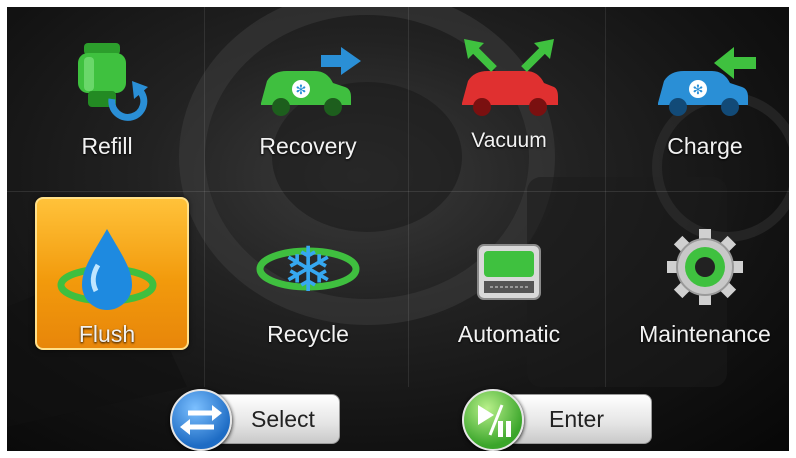  I want to click on menu-item-label: Automatic, so click(509, 334).